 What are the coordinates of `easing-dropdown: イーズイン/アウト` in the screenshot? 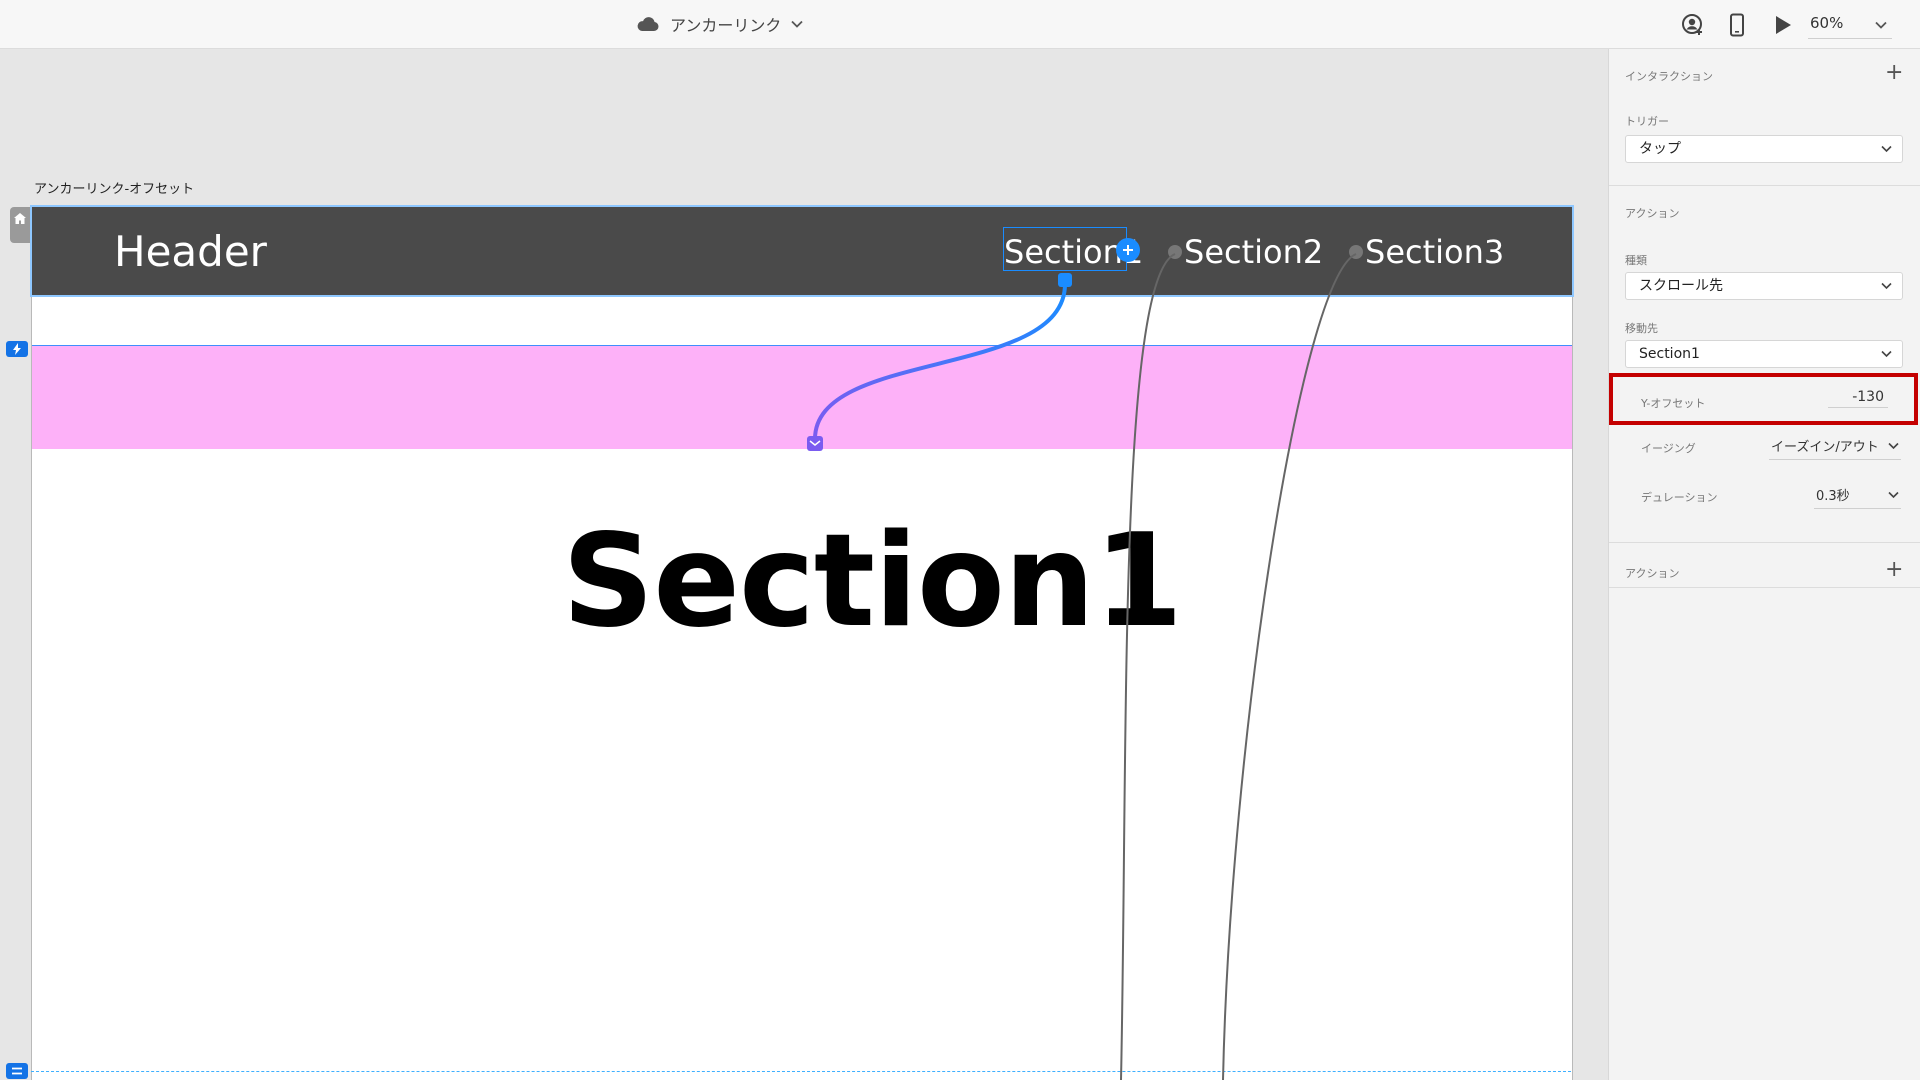 It's located at (1834, 446).